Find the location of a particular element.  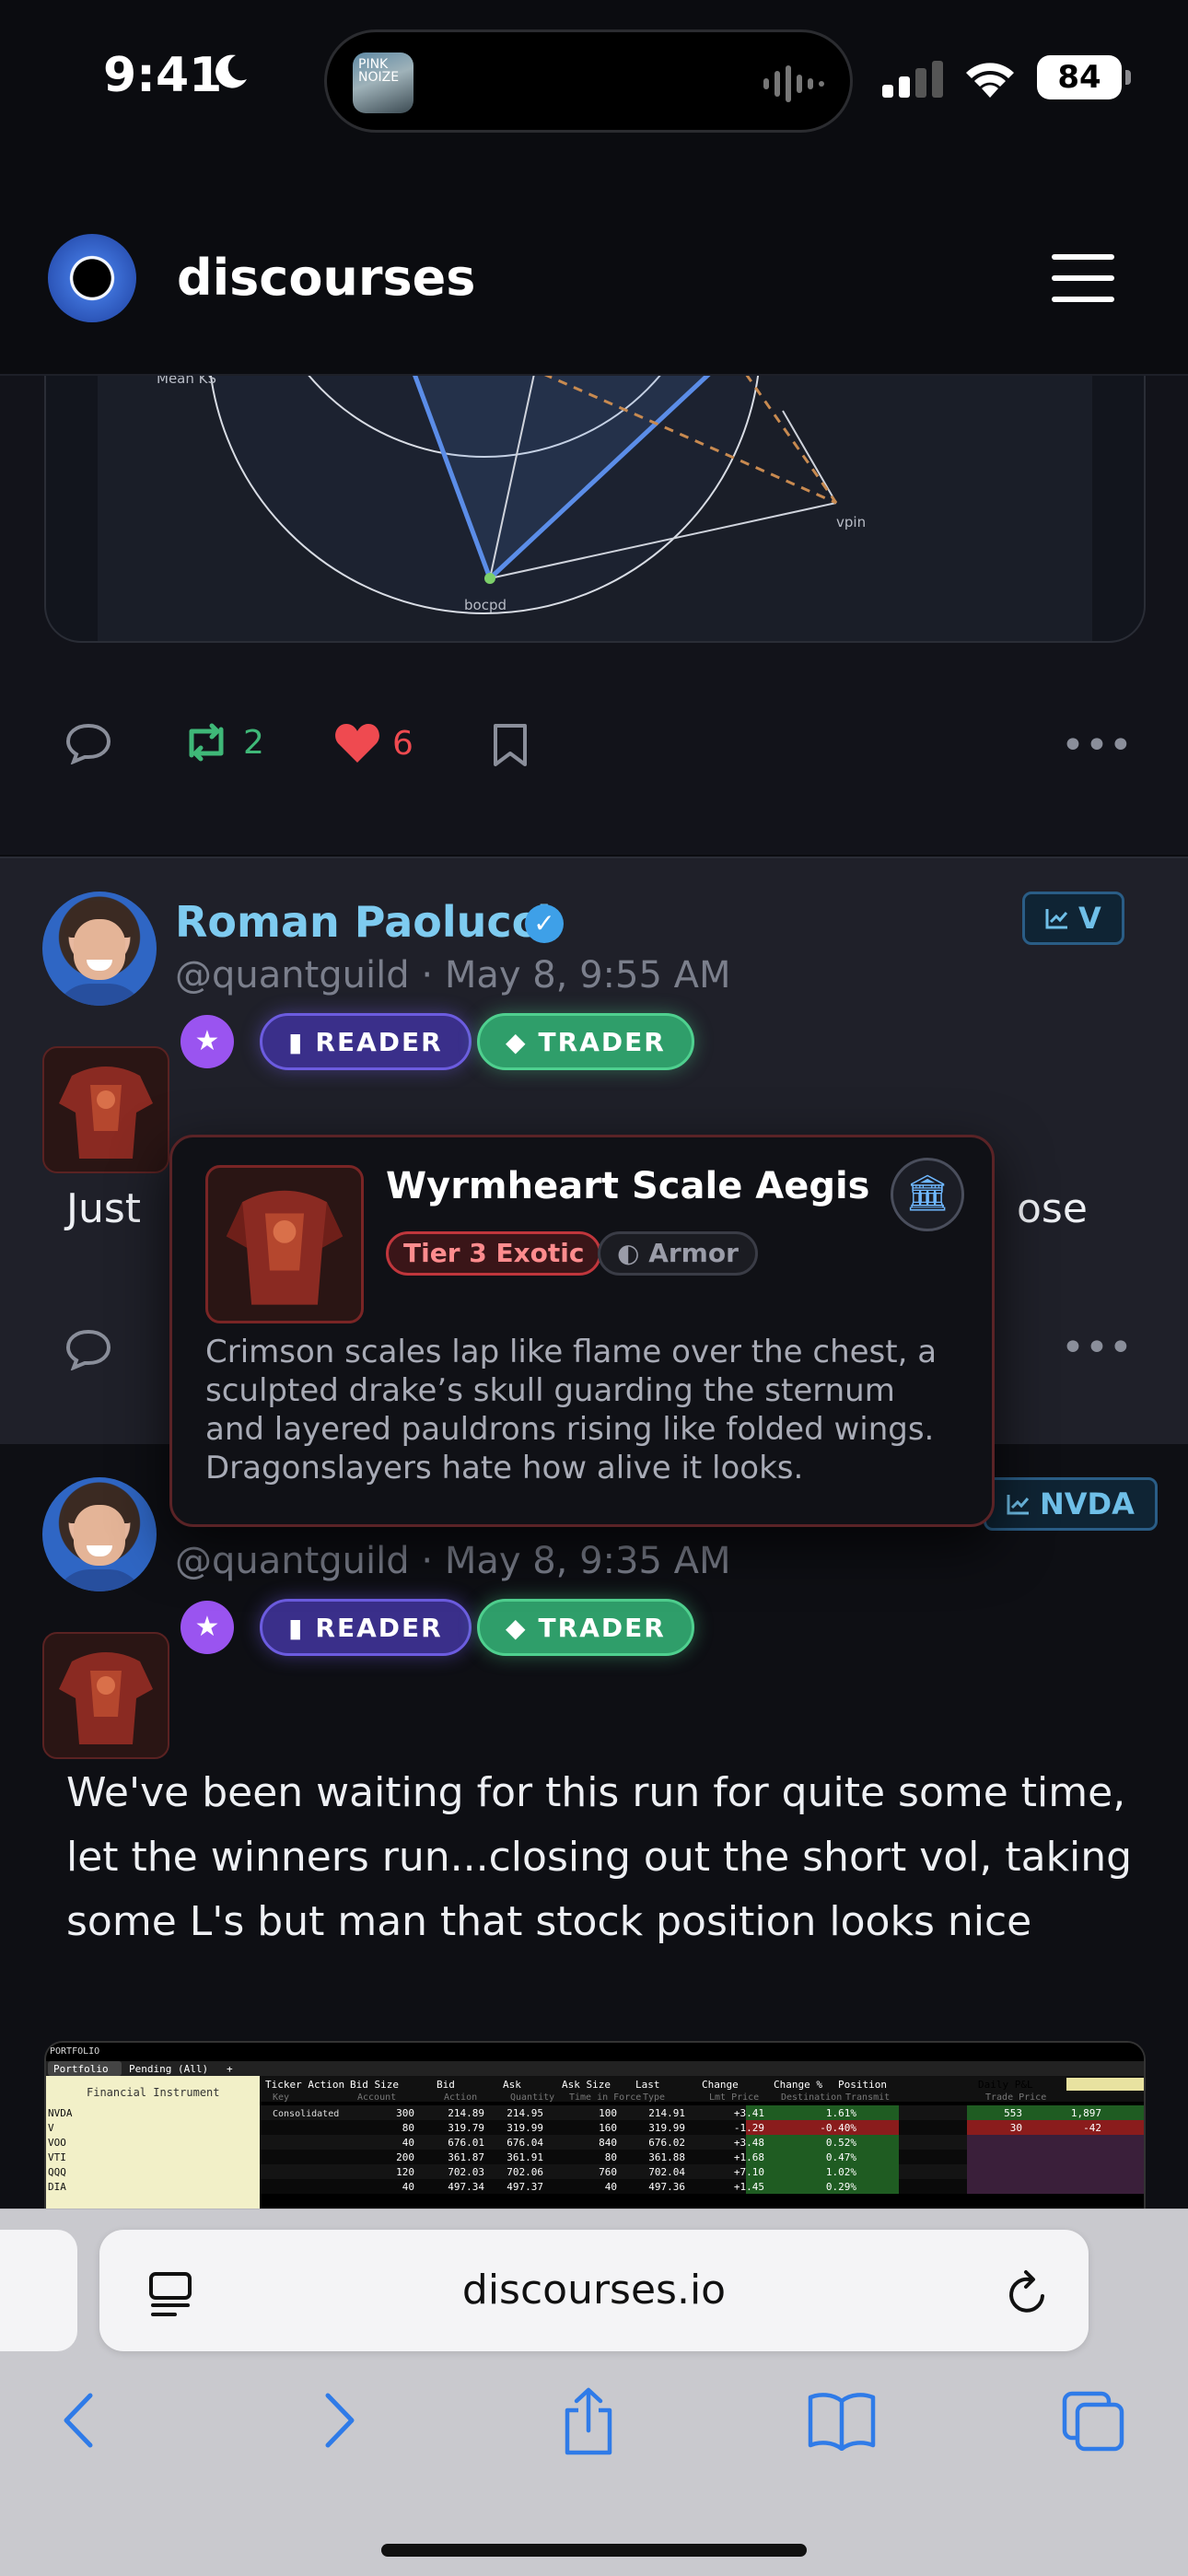

table-row-symbol: NVDA is located at coordinates (60, 2113).